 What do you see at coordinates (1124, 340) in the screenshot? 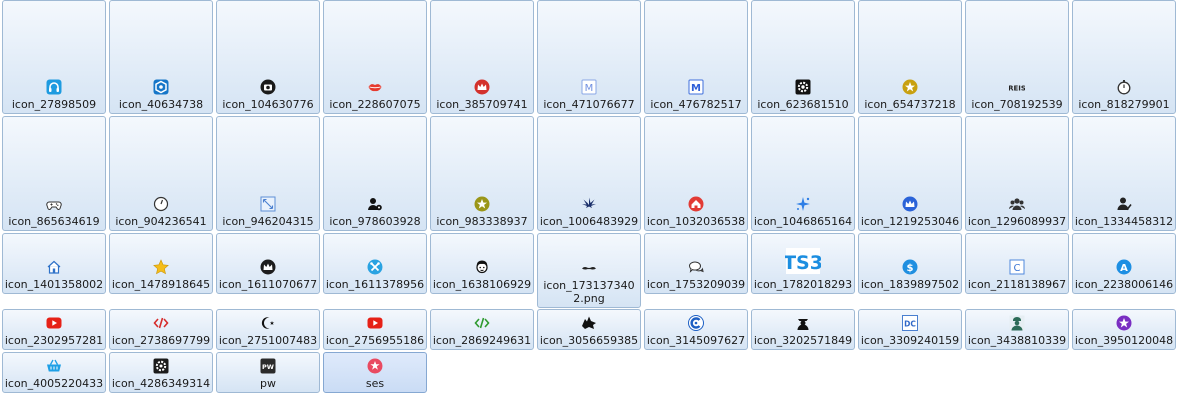
I see `icon-file-label: icon_3950120048` at bounding box center [1124, 340].